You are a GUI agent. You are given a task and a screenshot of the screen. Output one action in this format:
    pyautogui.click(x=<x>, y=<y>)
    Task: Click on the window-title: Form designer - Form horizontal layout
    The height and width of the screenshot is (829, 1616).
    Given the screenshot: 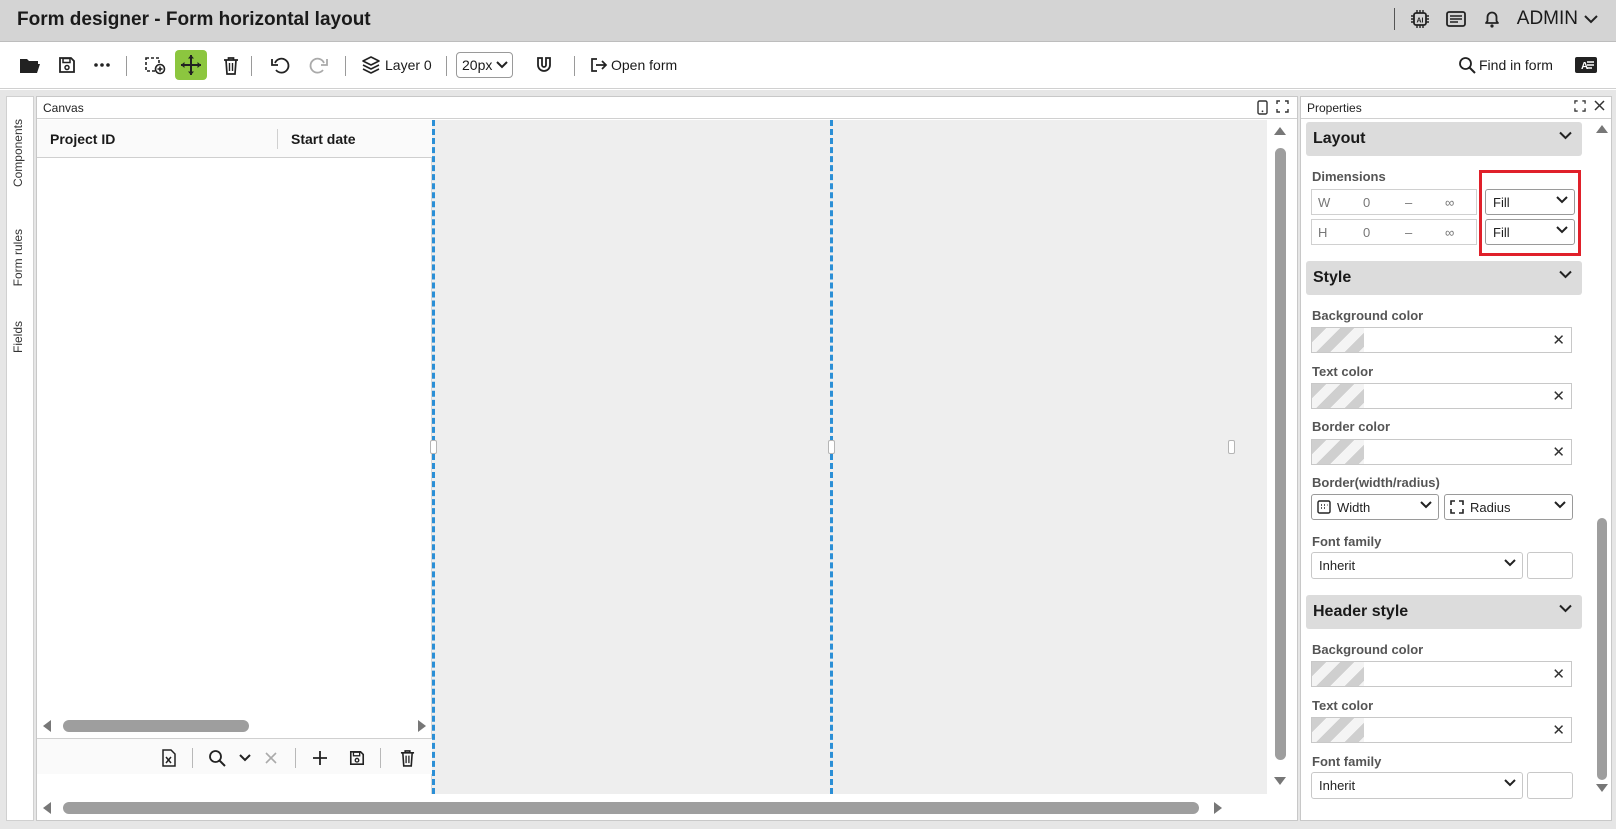 What is the action you would take?
    pyautogui.click(x=194, y=19)
    